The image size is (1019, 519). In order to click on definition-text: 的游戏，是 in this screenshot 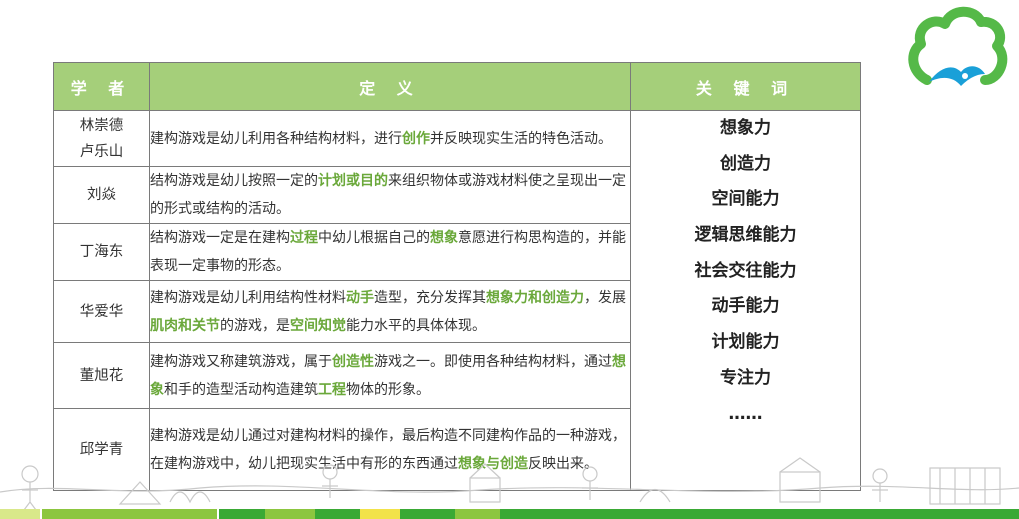, I will do `click(255, 325)`.